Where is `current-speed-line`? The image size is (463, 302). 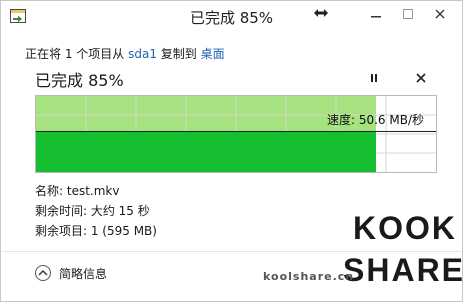 current-speed-line is located at coordinates (236, 131).